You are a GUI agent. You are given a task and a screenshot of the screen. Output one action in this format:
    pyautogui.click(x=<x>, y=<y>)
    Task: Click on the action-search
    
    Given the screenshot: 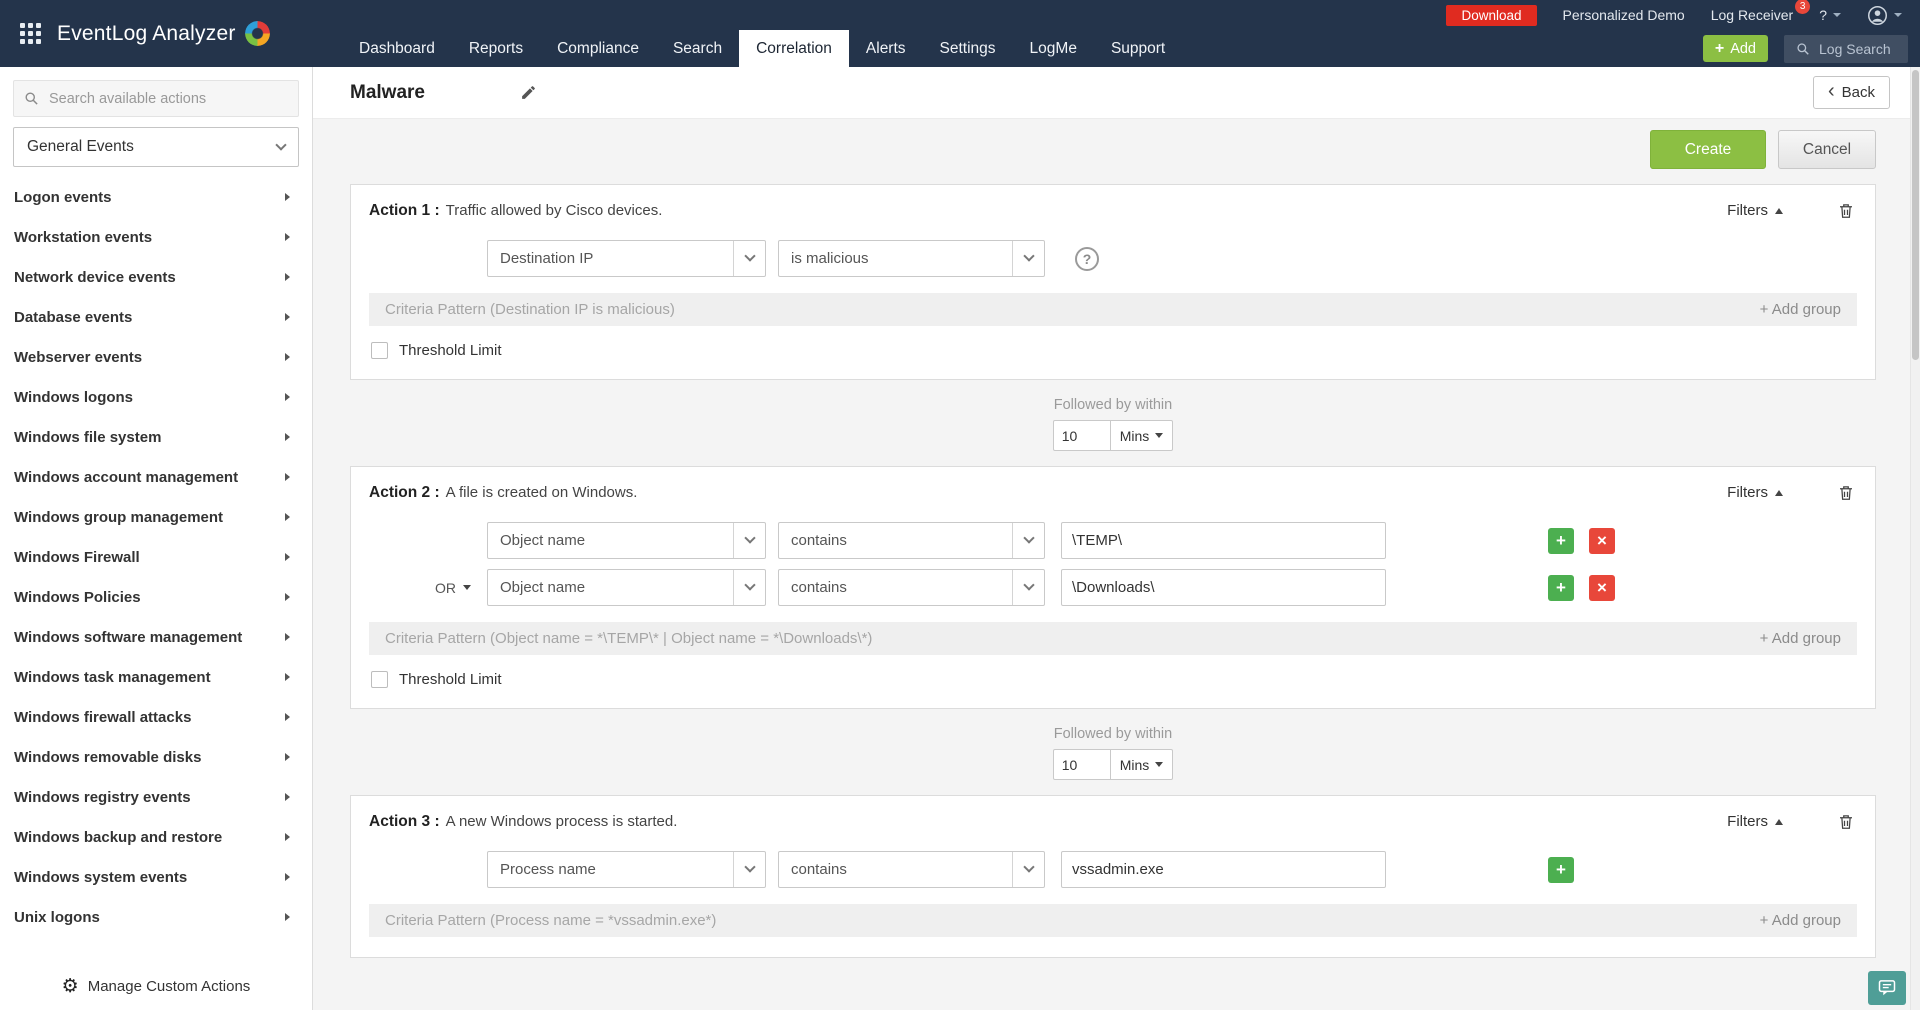 What is the action you would take?
    pyautogui.click(x=156, y=98)
    